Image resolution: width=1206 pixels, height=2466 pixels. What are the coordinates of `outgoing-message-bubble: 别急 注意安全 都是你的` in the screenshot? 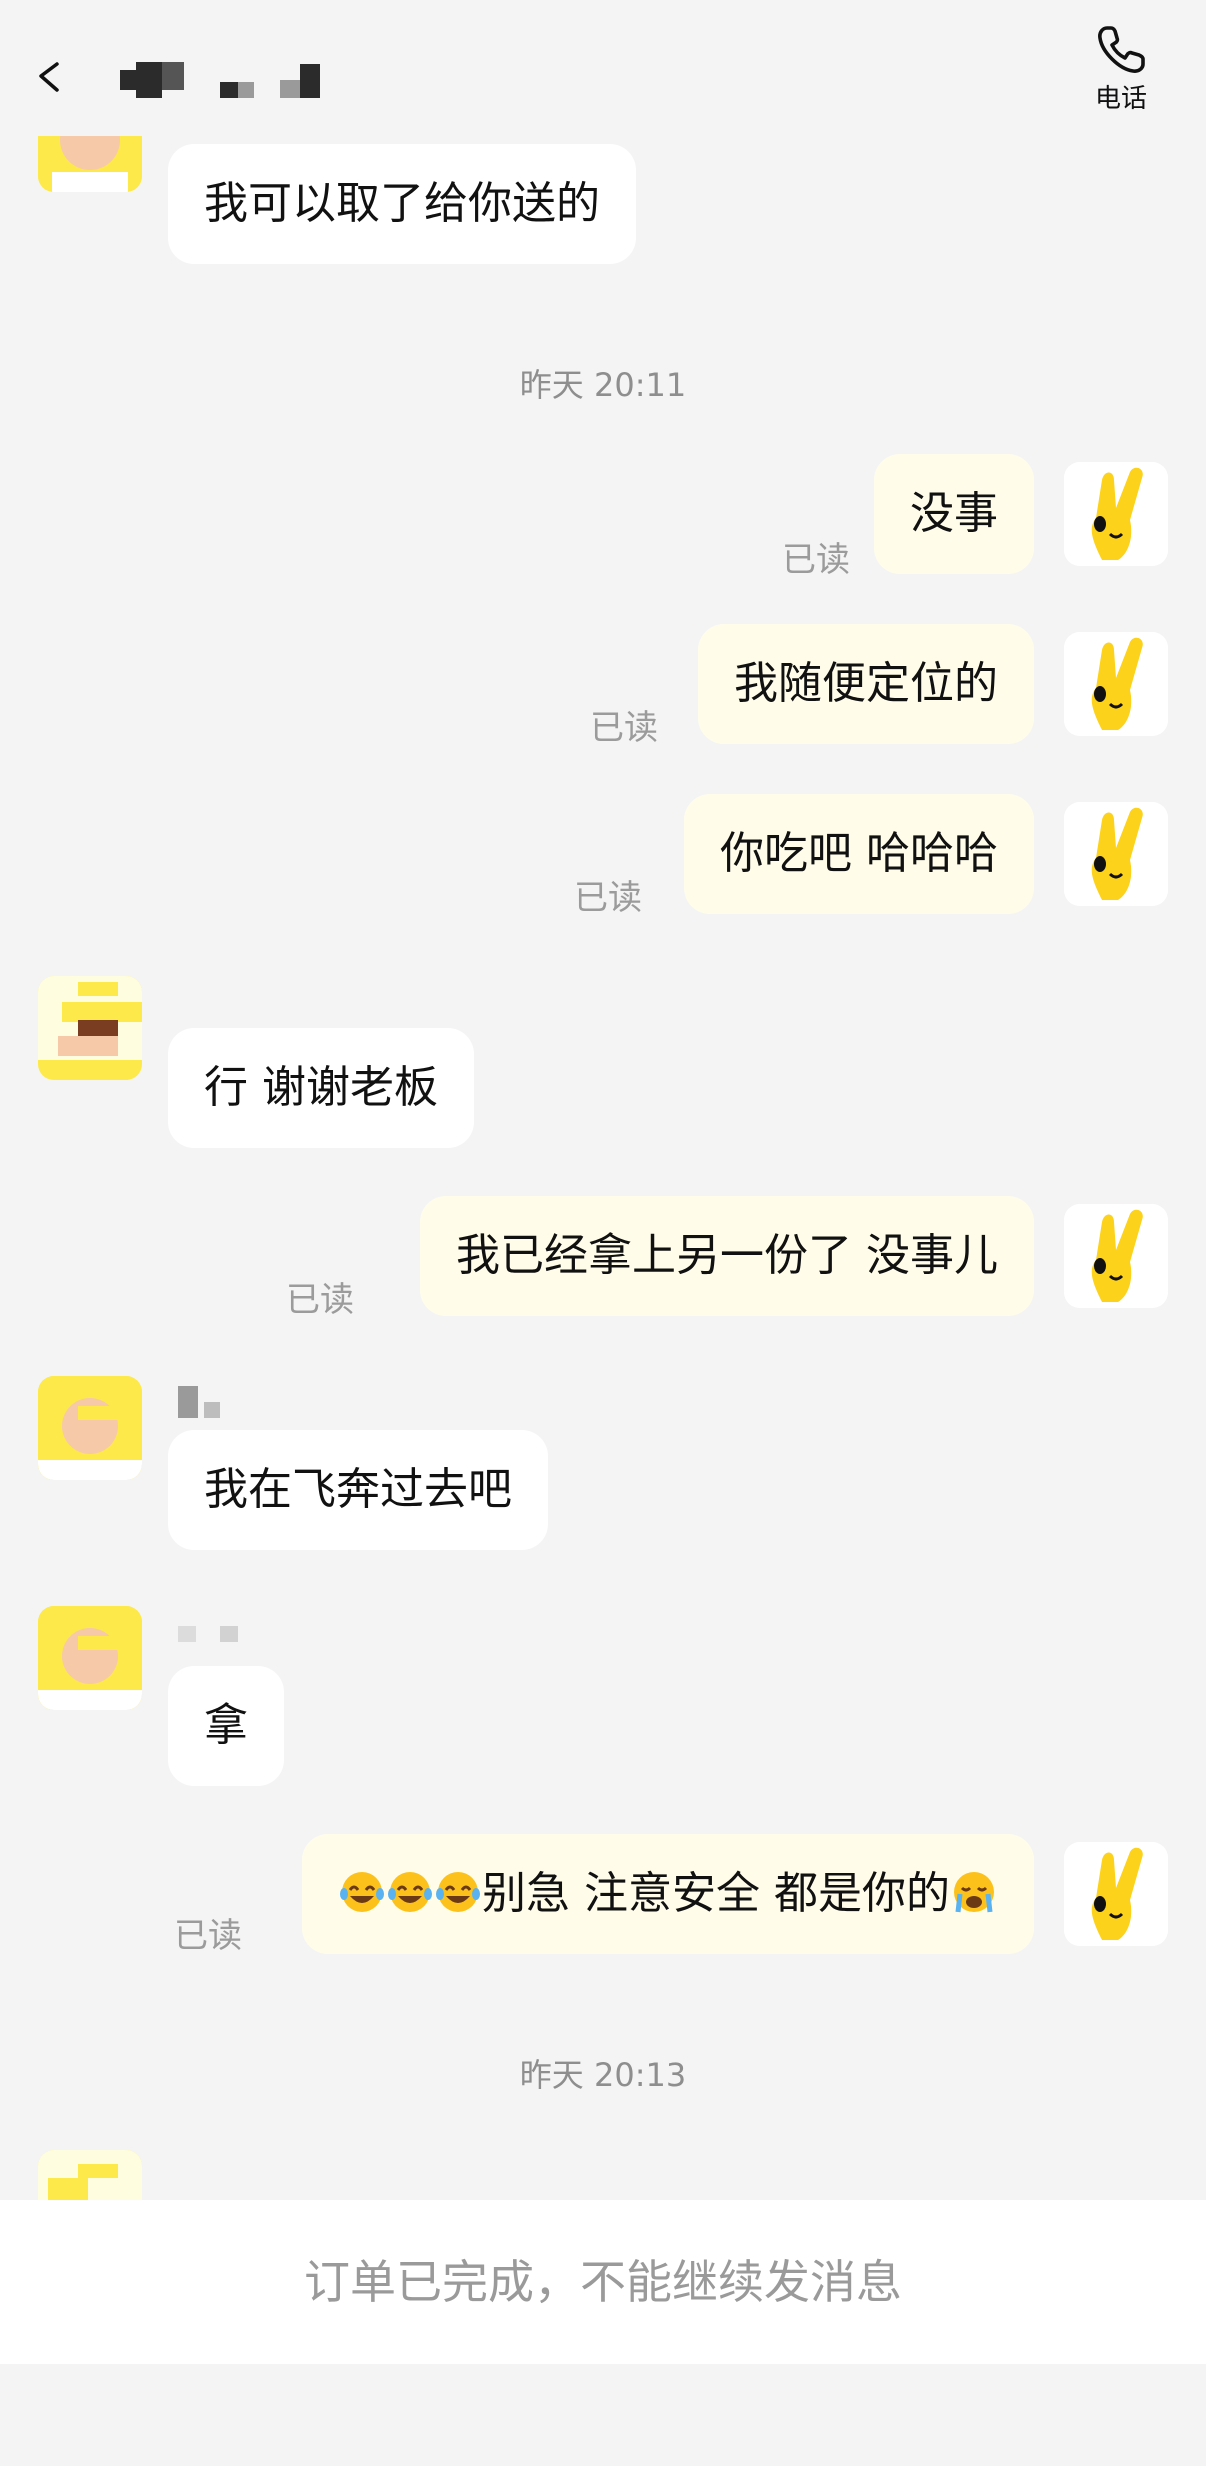 It's located at (668, 1894).